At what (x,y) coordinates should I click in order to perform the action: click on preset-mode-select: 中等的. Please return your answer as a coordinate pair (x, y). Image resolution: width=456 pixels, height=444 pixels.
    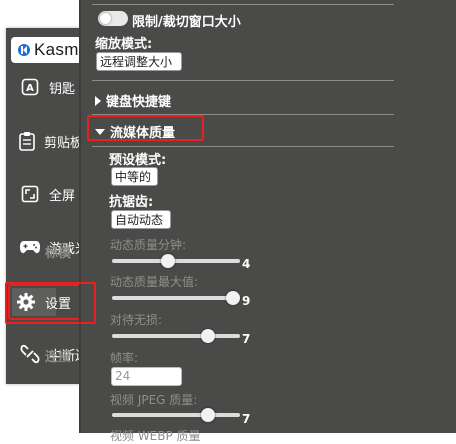
    Looking at the image, I should click on (134, 176).